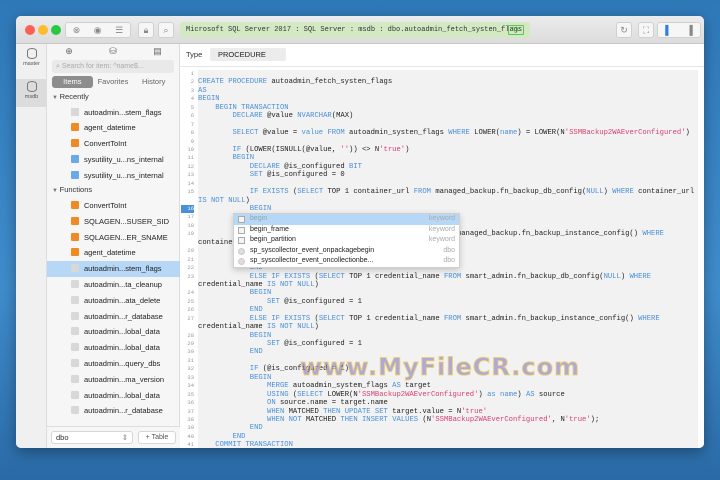 Image resolution: width=720 pixels, height=480 pixels. I want to click on tree-item-label: ConvertToInt, so click(105, 205).